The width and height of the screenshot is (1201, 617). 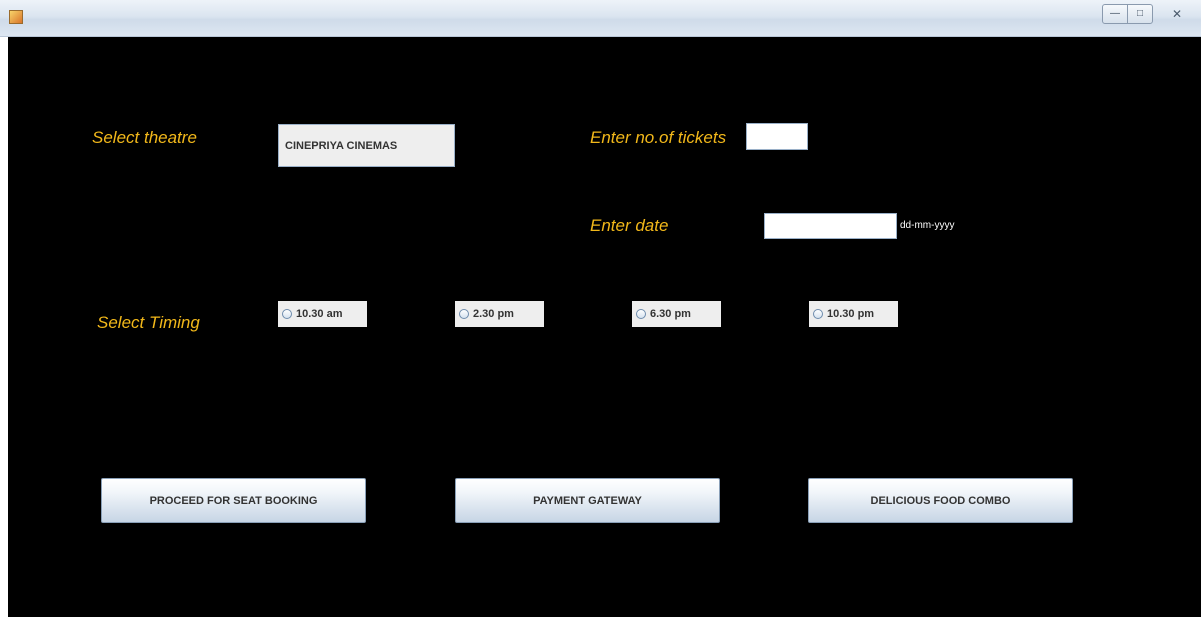 I want to click on timing-label: Select Timing, so click(x=148, y=322).